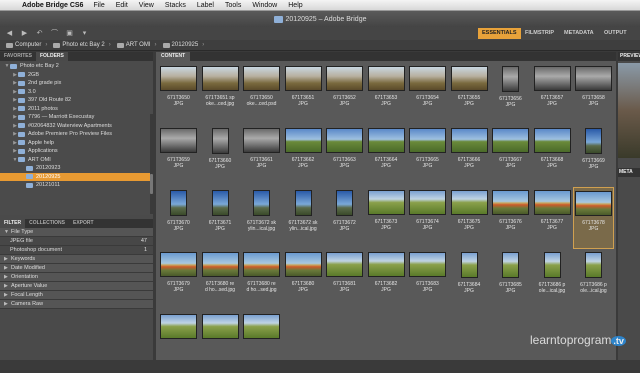 The width and height of the screenshot is (640, 373). I want to click on recent-folder-icon: ↶, so click(39, 33).